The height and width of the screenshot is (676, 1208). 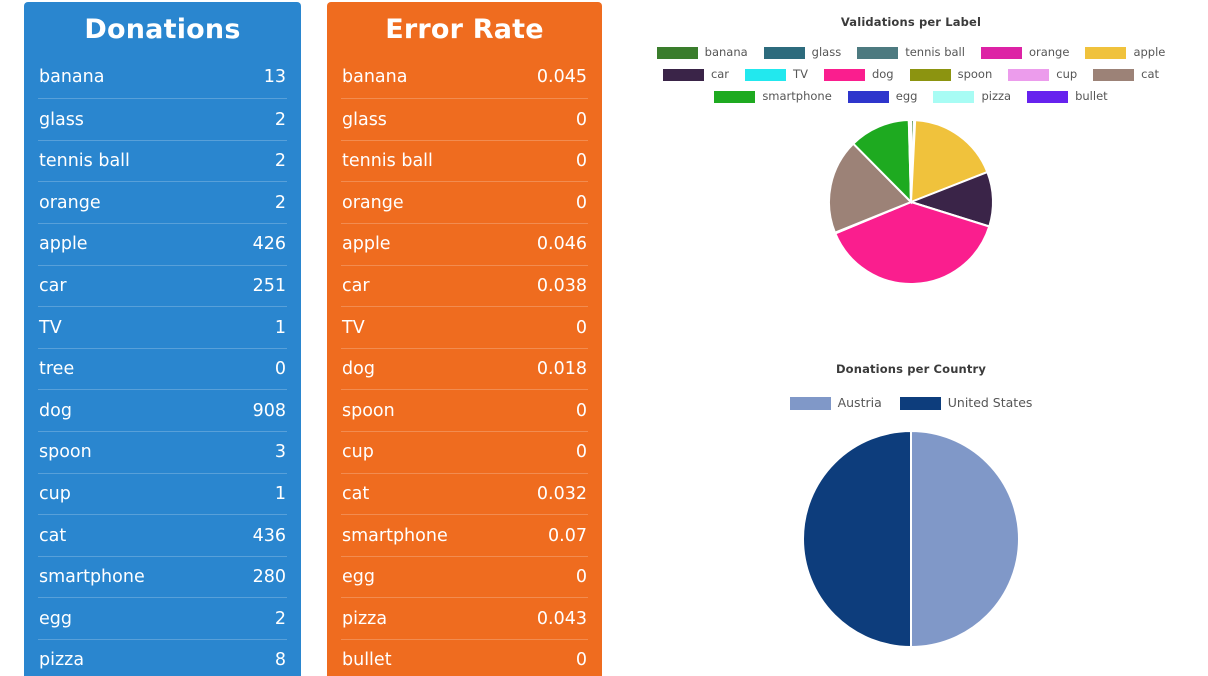 What do you see at coordinates (162, 618) in the screenshot?
I see `stat-row: egg 2` at bounding box center [162, 618].